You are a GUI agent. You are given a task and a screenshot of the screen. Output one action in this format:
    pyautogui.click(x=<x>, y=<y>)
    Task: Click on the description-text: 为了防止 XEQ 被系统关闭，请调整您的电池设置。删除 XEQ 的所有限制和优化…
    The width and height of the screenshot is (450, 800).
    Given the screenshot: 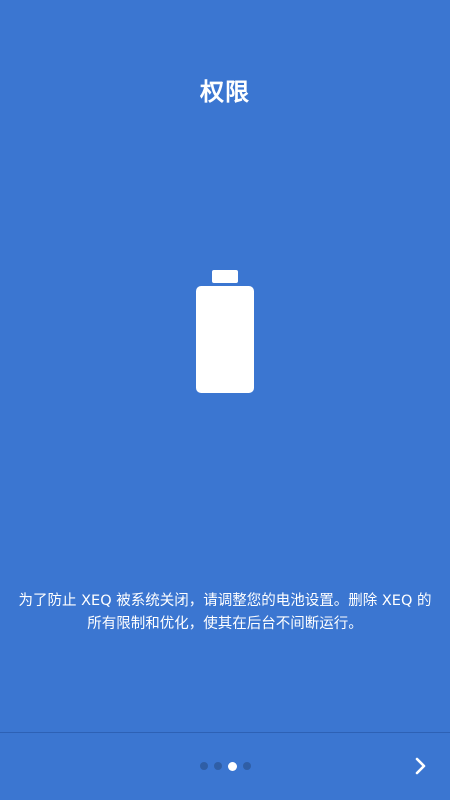 What is the action you would take?
    pyautogui.click(x=225, y=612)
    